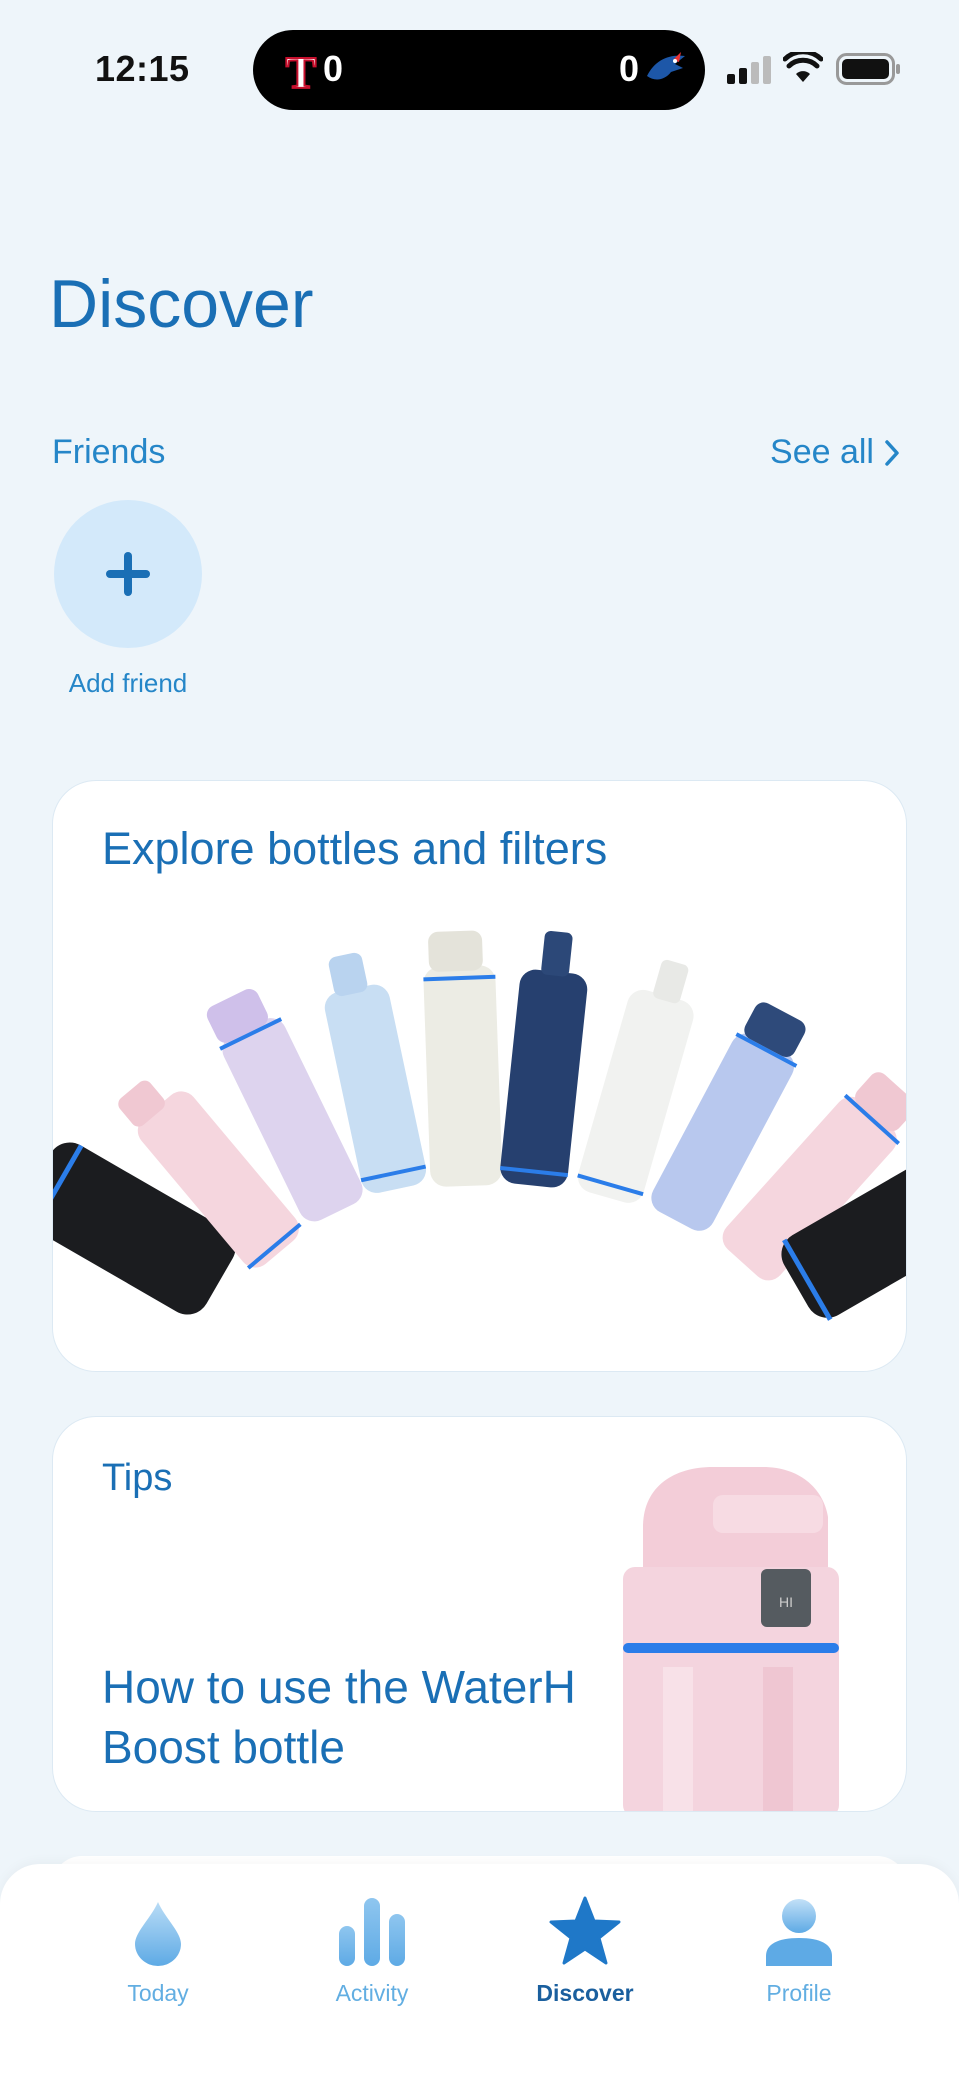 This screenshot has width=959, height=2084. I want to click on see-all-label: See all, so click(822, 452).